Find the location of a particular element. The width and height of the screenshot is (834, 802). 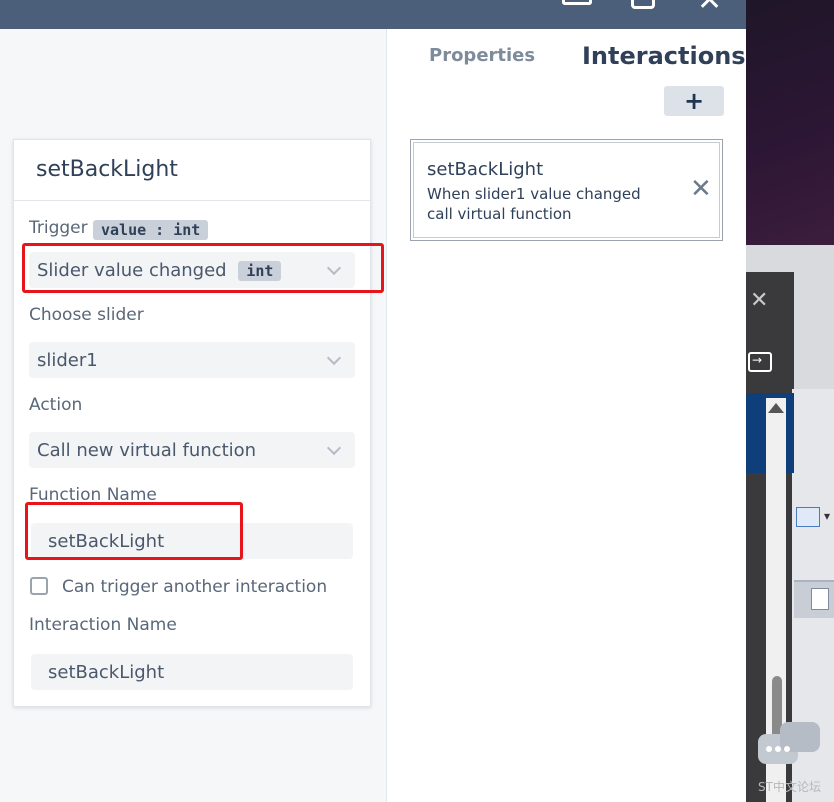

watermark: ST中文论坛 is located at coordinates (789, 787).